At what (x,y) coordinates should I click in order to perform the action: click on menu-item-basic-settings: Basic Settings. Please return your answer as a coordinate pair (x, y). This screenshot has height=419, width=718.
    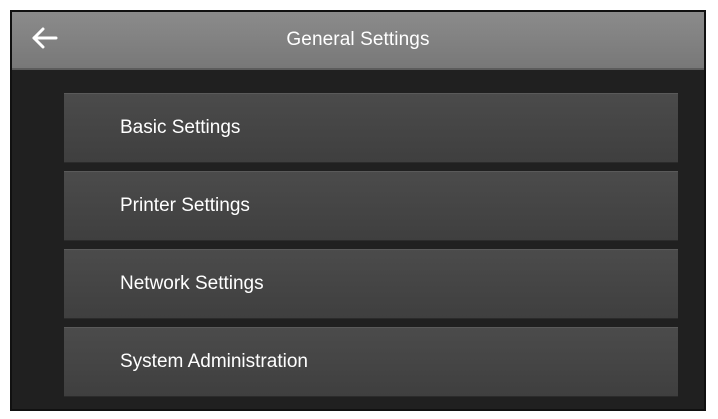
    Looking at the image, I should click on (371, 128).